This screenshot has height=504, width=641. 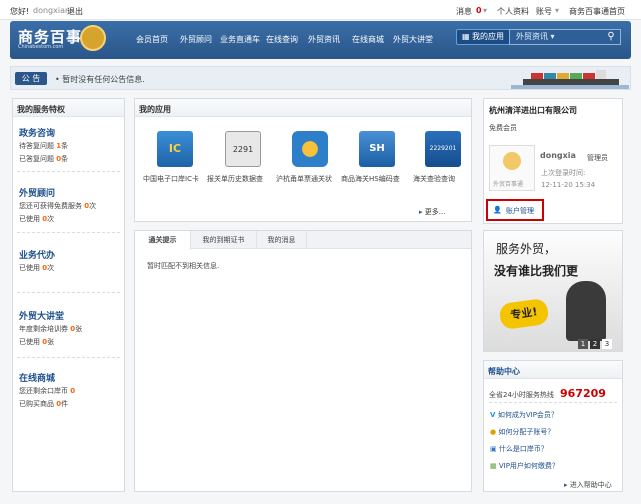 I want to click on my-apps-label: 我的应用, so click(x=488, y=36).